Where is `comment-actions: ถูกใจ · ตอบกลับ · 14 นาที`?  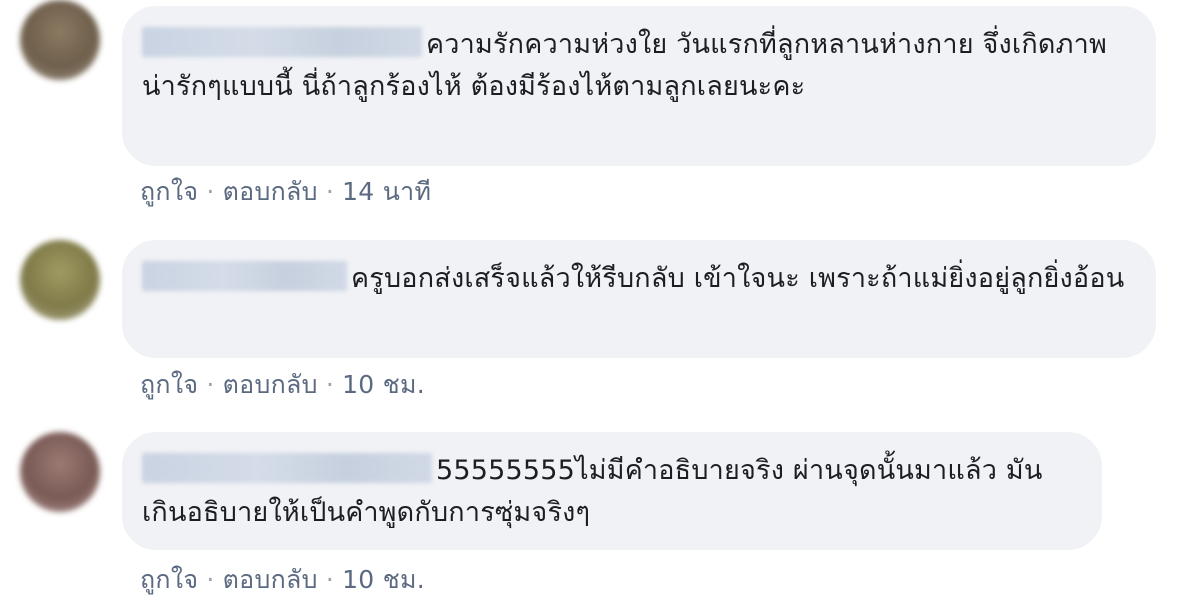
comment-actions: ถูกใจ · ตอบกลับ · 14 นาที is located at coordinates (285, 192).